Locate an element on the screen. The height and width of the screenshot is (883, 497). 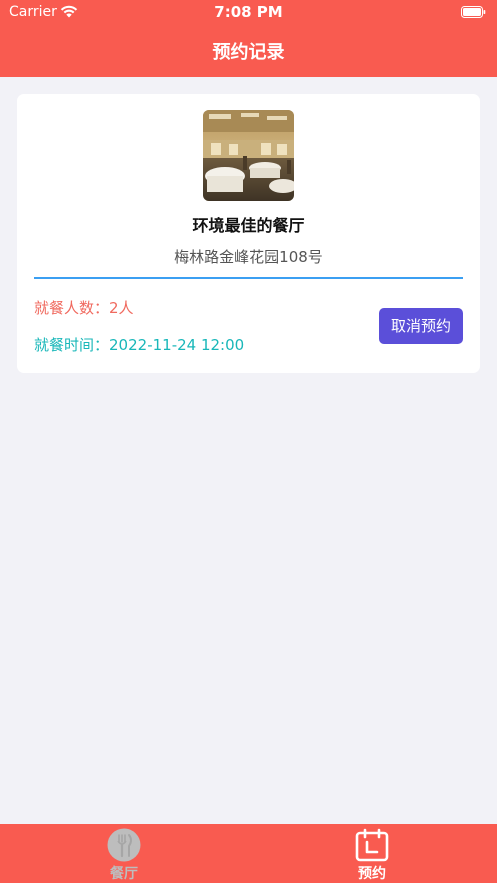
party-size-value: 2人 is located at coordinates (121, 308).